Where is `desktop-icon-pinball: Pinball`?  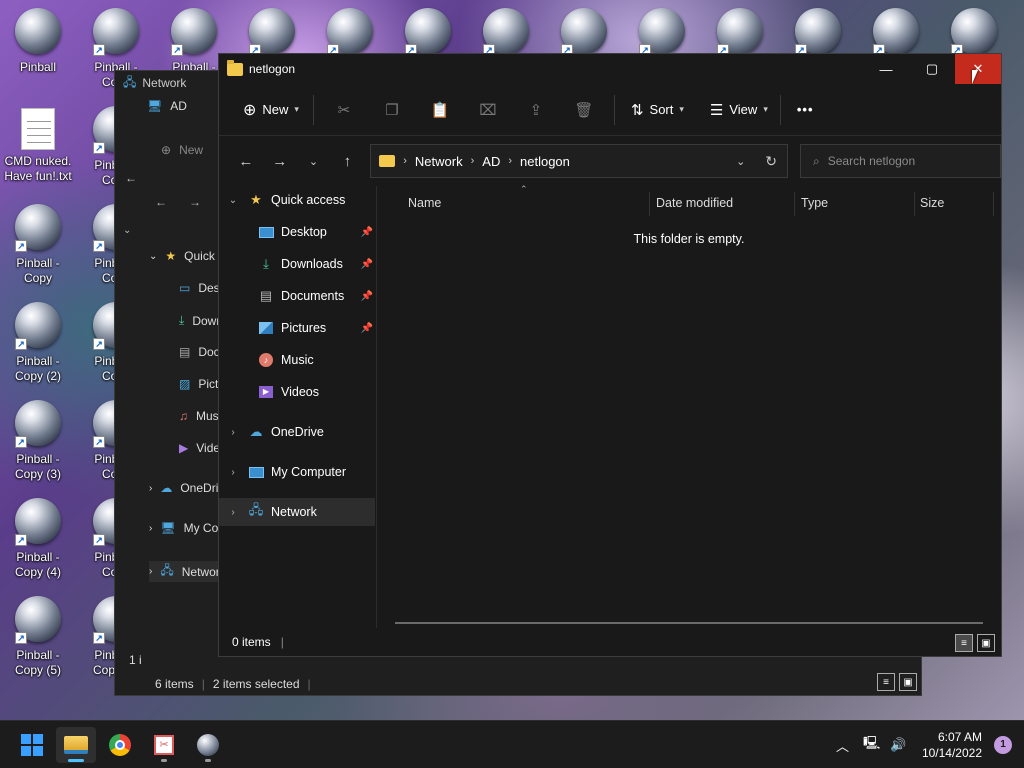
desktop-icon-pinball: Pinball is located at coordinates (38, 41).